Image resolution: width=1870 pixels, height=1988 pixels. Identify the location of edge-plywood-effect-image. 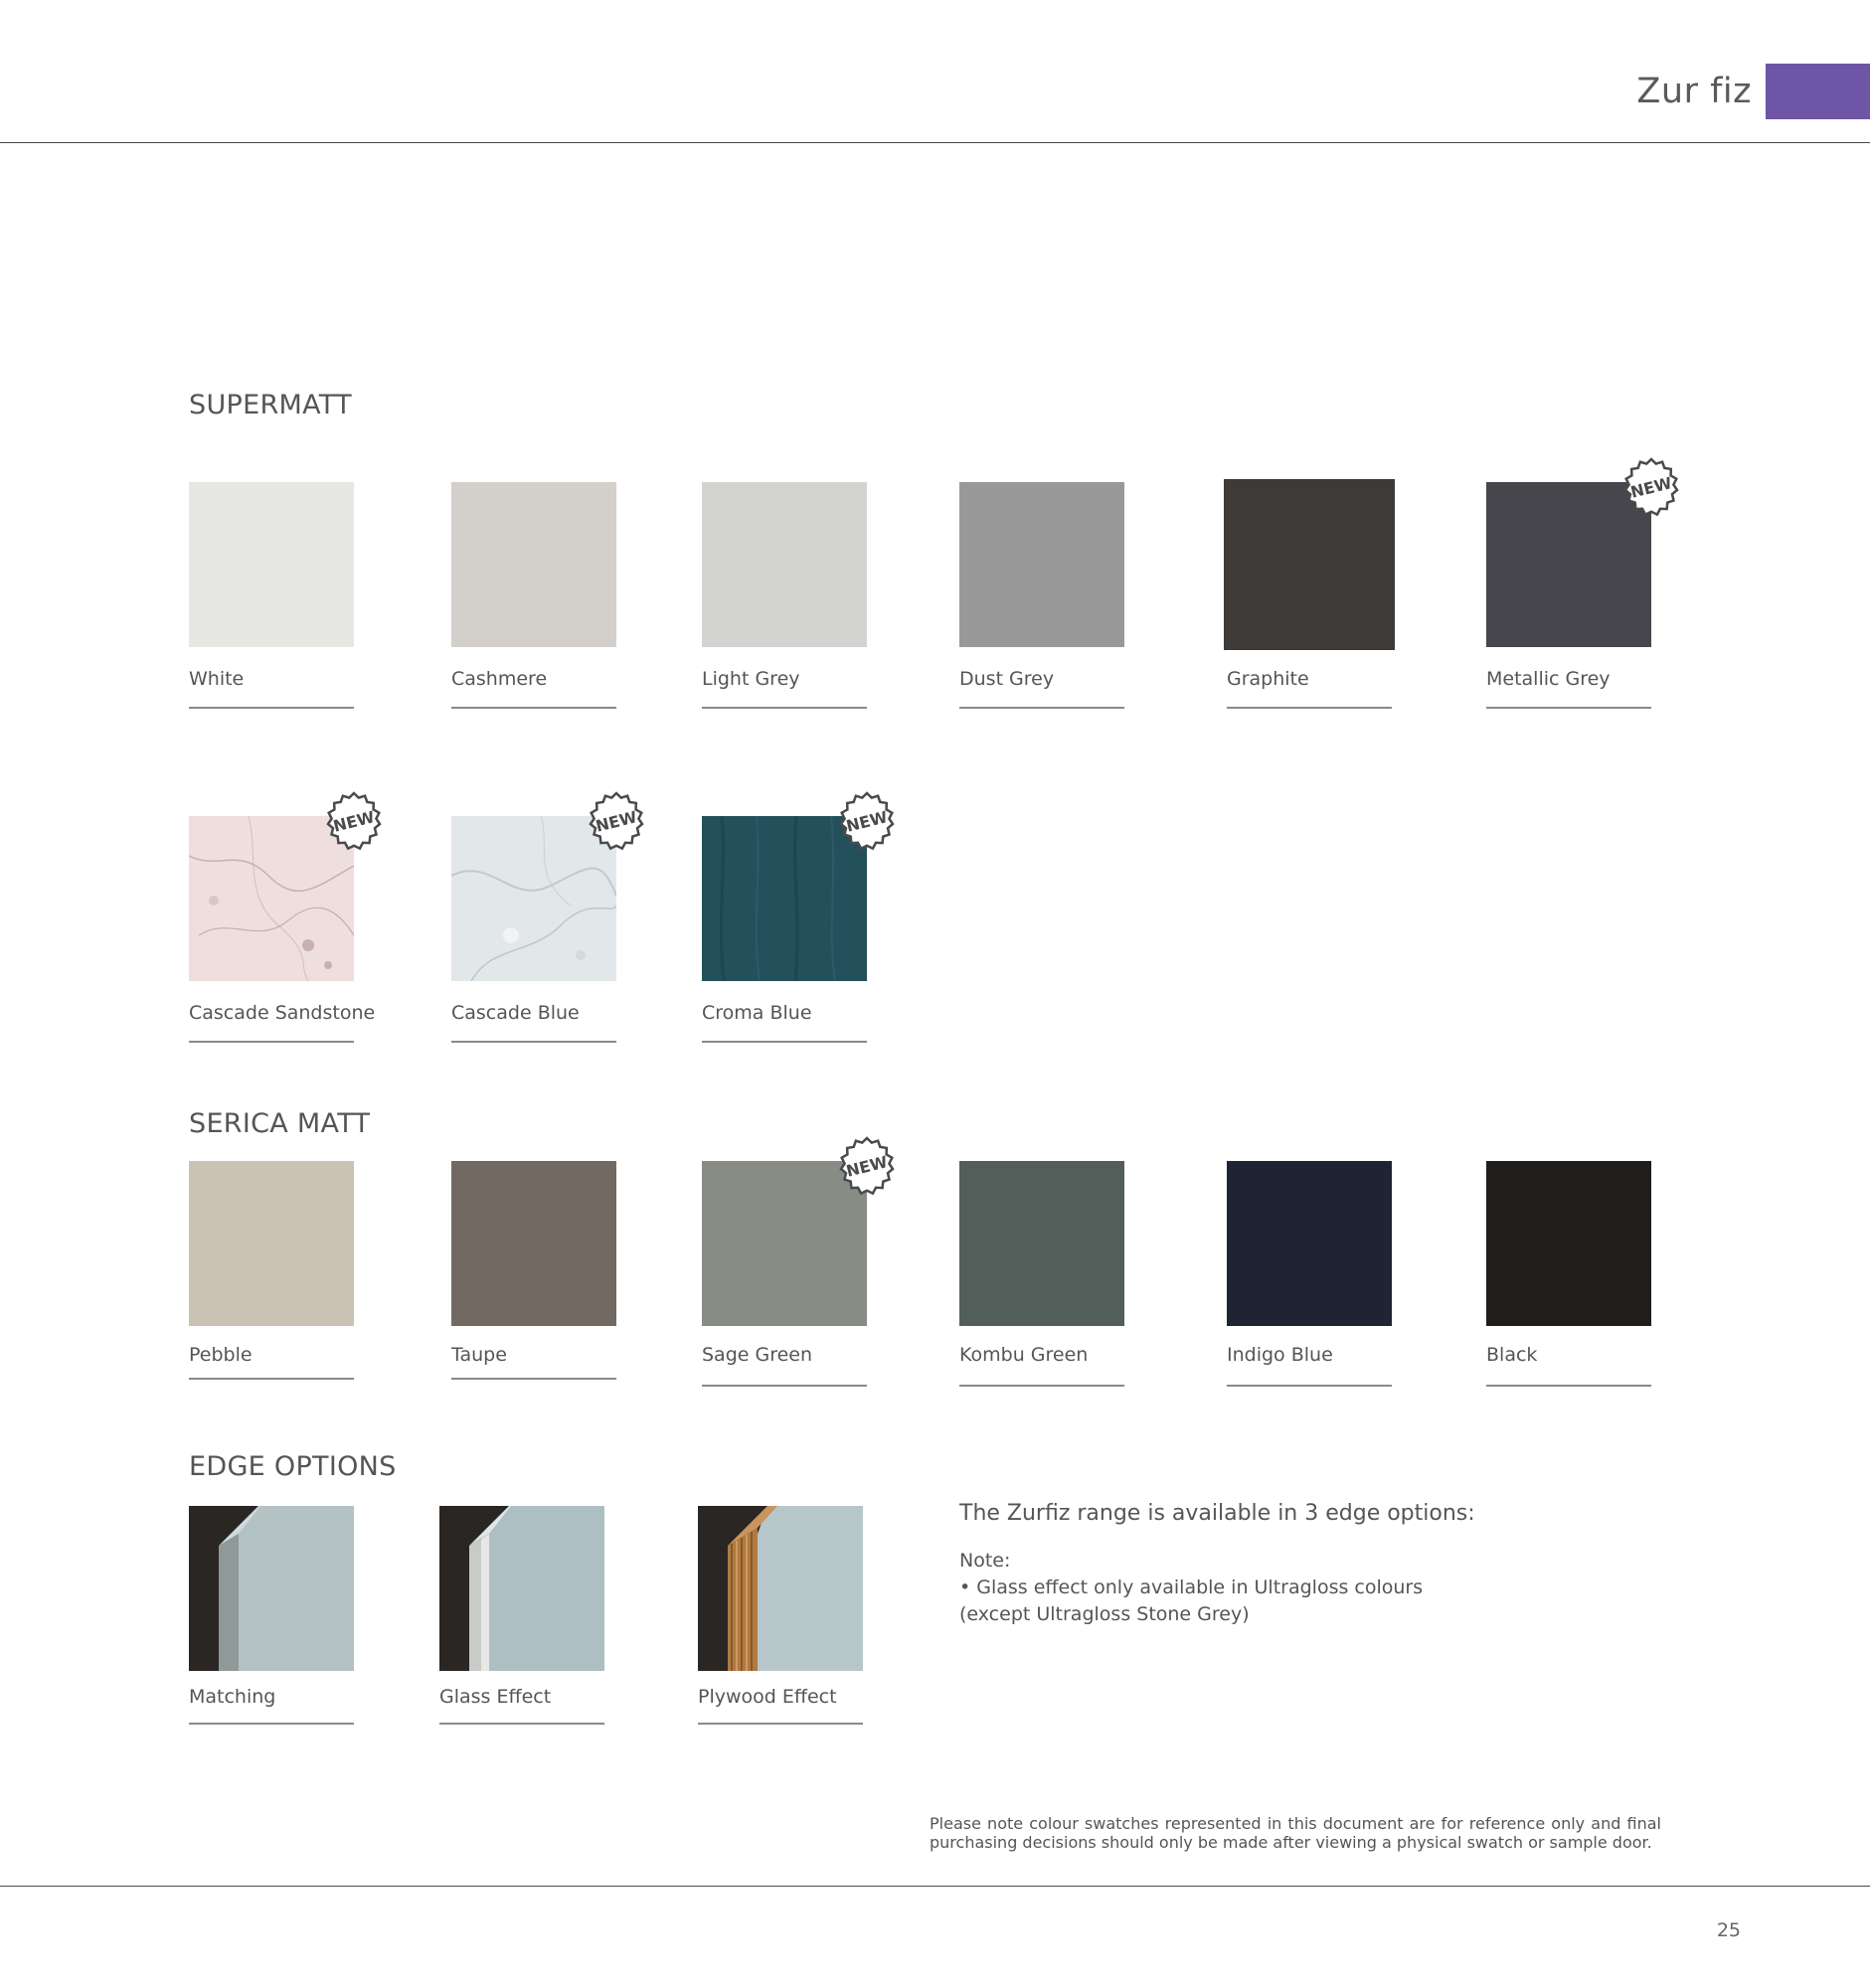
(780, 1588).